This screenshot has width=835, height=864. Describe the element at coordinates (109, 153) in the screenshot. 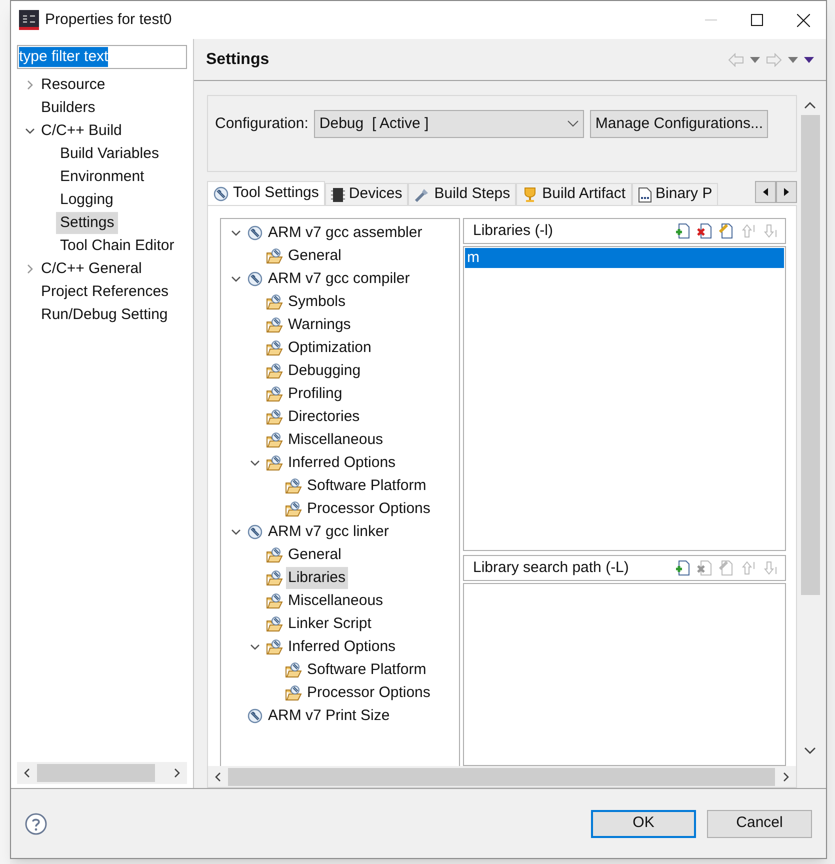

I see `sidebar-item: Build Variables` at that location.